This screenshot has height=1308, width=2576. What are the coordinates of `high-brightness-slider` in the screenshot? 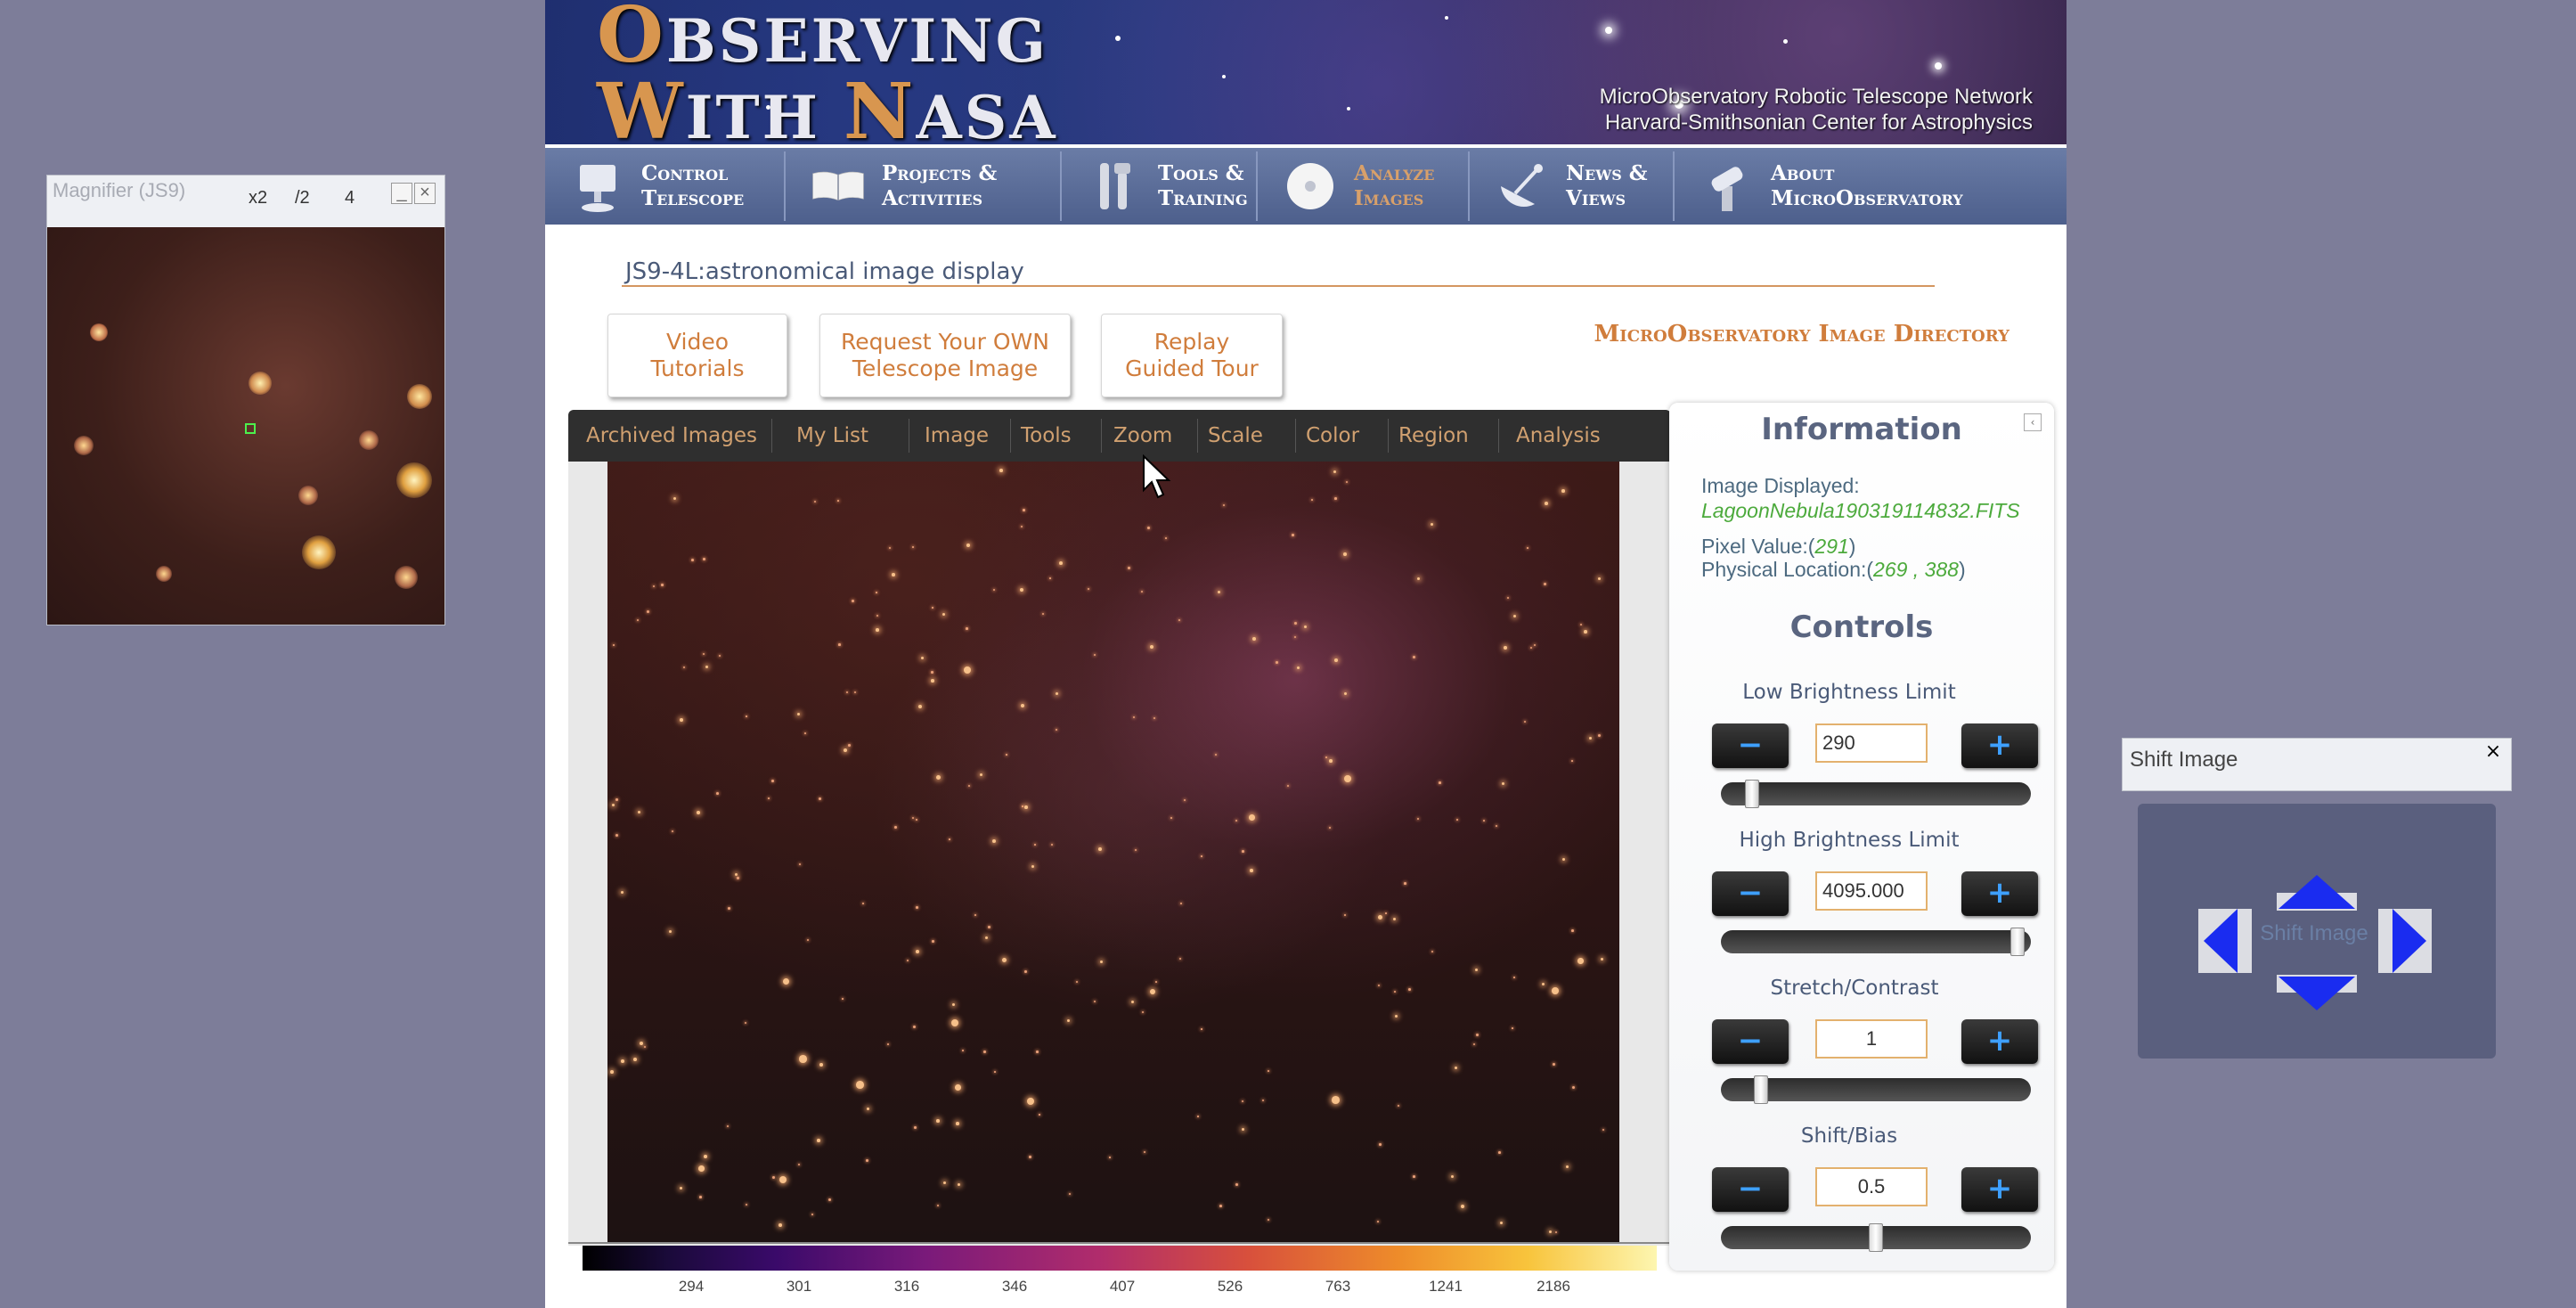 It's located at (1876, 942).